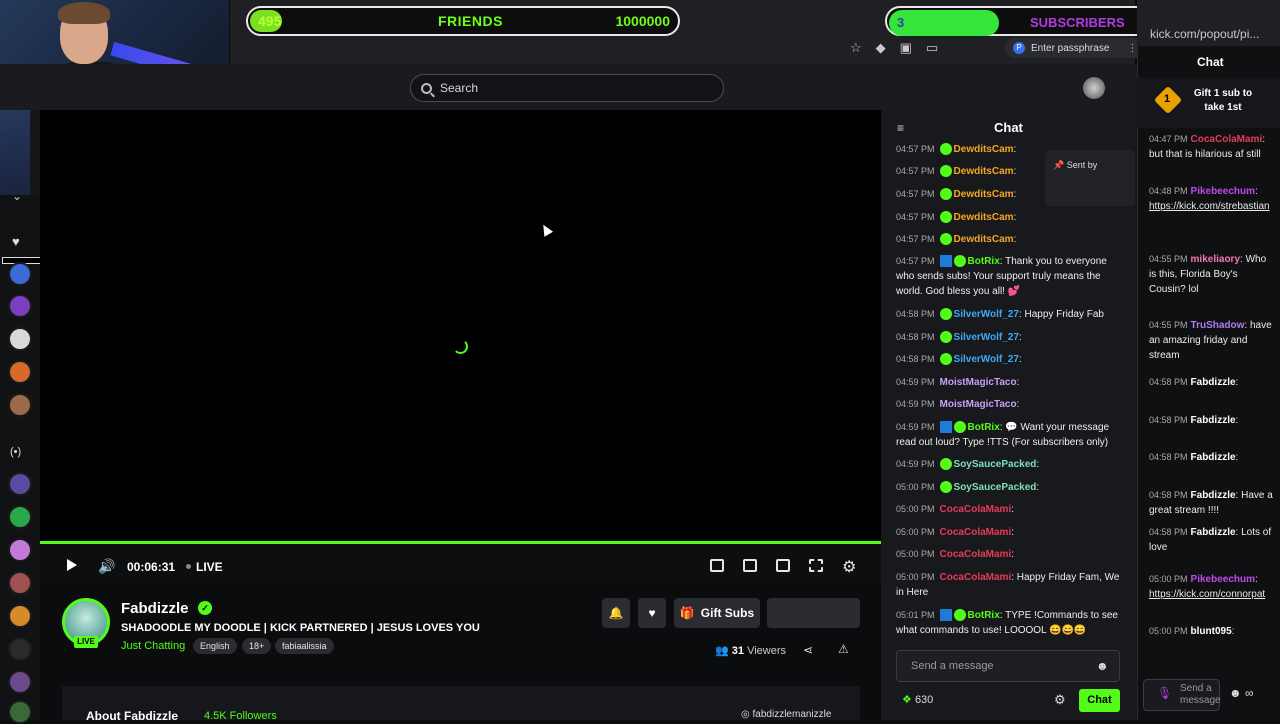  Describe the element at coordinates (786, 714) in the screenshot. I see `instagram-link: ◎ fabdizzlemanizzle` at that location.